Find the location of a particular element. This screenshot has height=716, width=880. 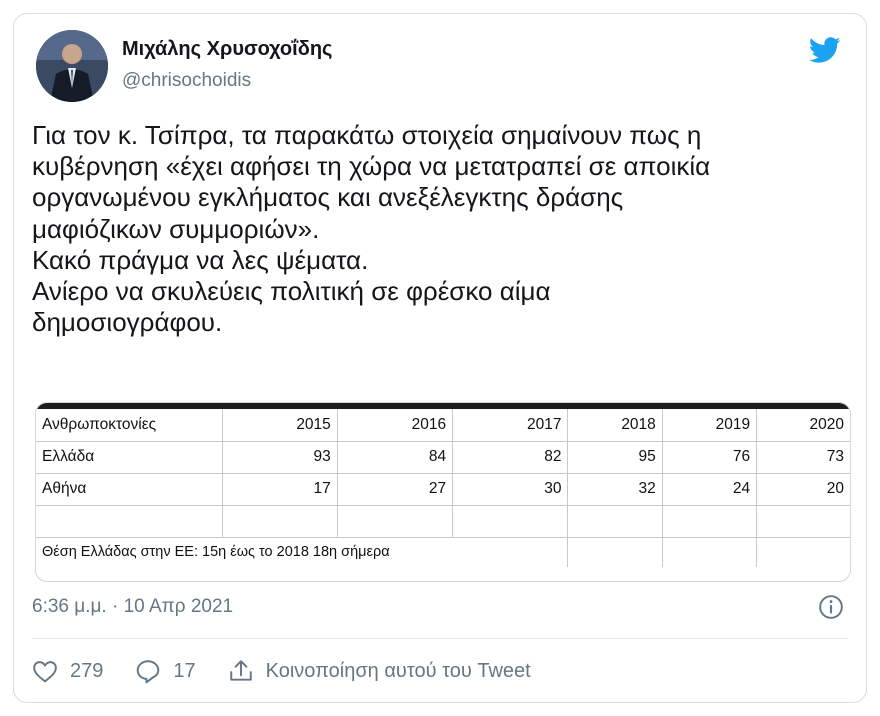

divider is located at coordinates (440, 638).